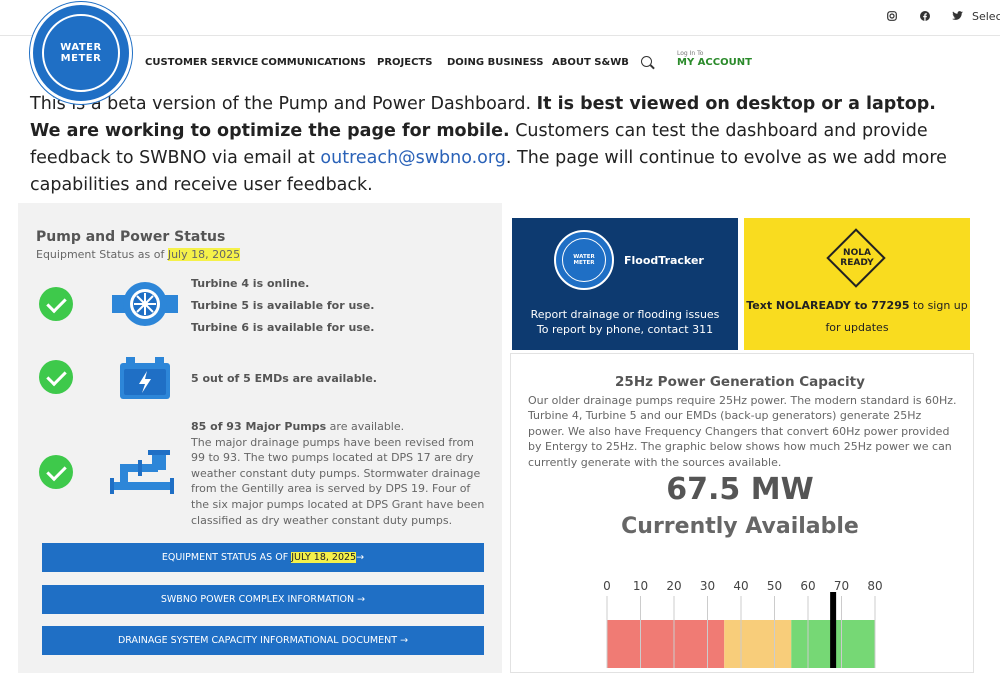 The image size is (1000, 673). What do you see at coordinates (833, 630) in the screenshot?
I see `gauge-current-marker` at bounding box center [833, 630].